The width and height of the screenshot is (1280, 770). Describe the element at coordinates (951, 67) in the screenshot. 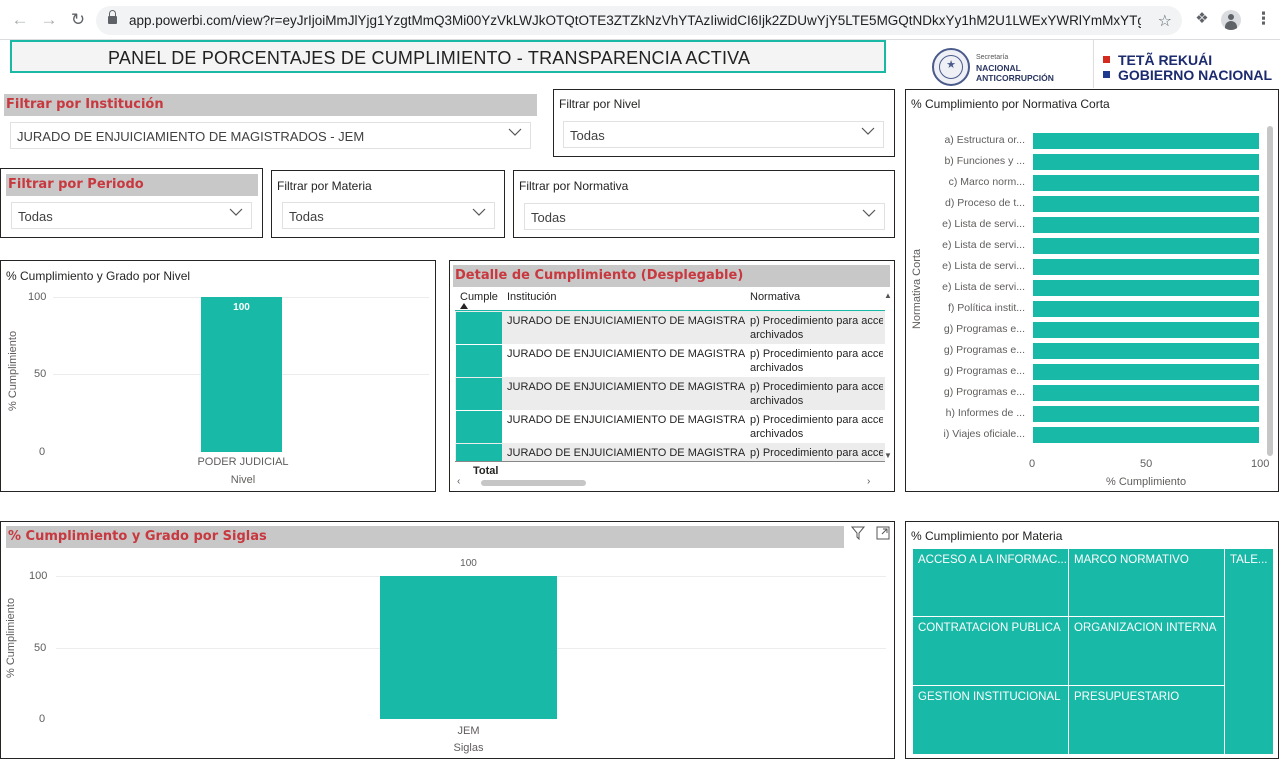

I see `national-seal-icon: ★` at that location.